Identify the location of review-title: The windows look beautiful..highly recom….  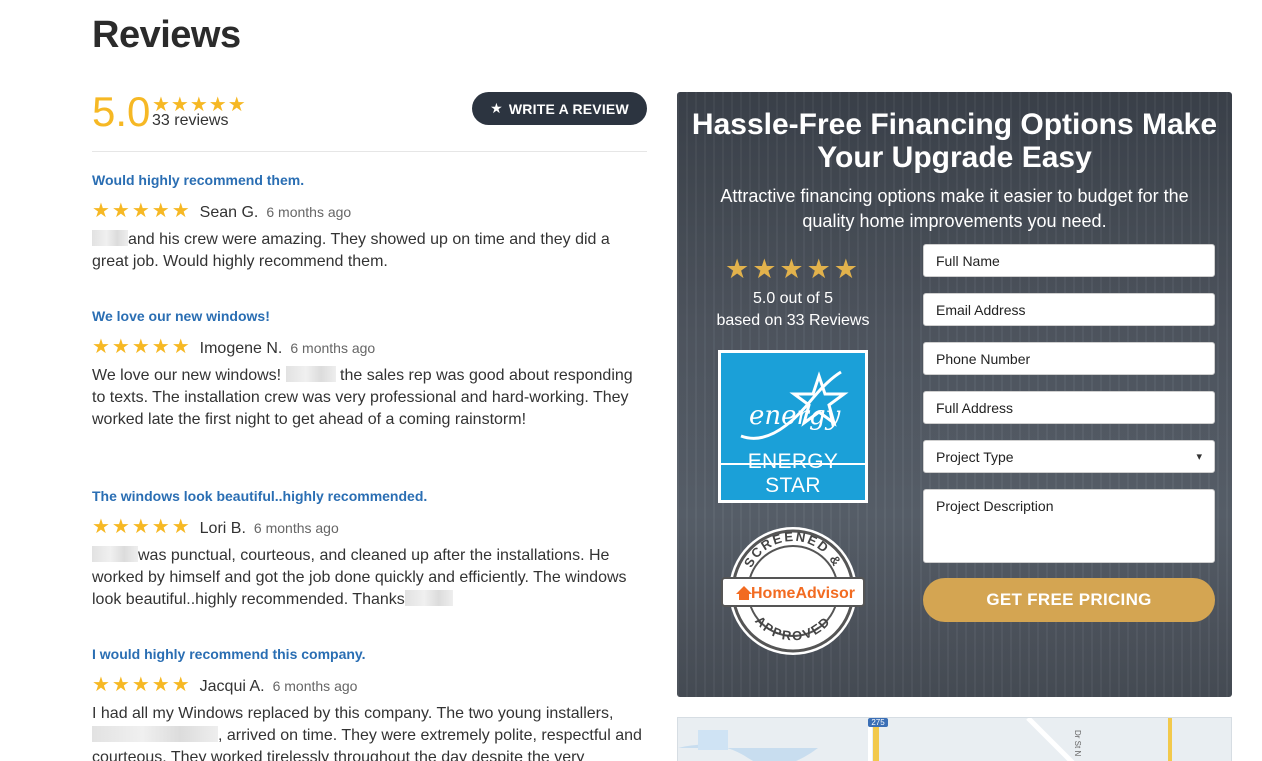
(370, 496).